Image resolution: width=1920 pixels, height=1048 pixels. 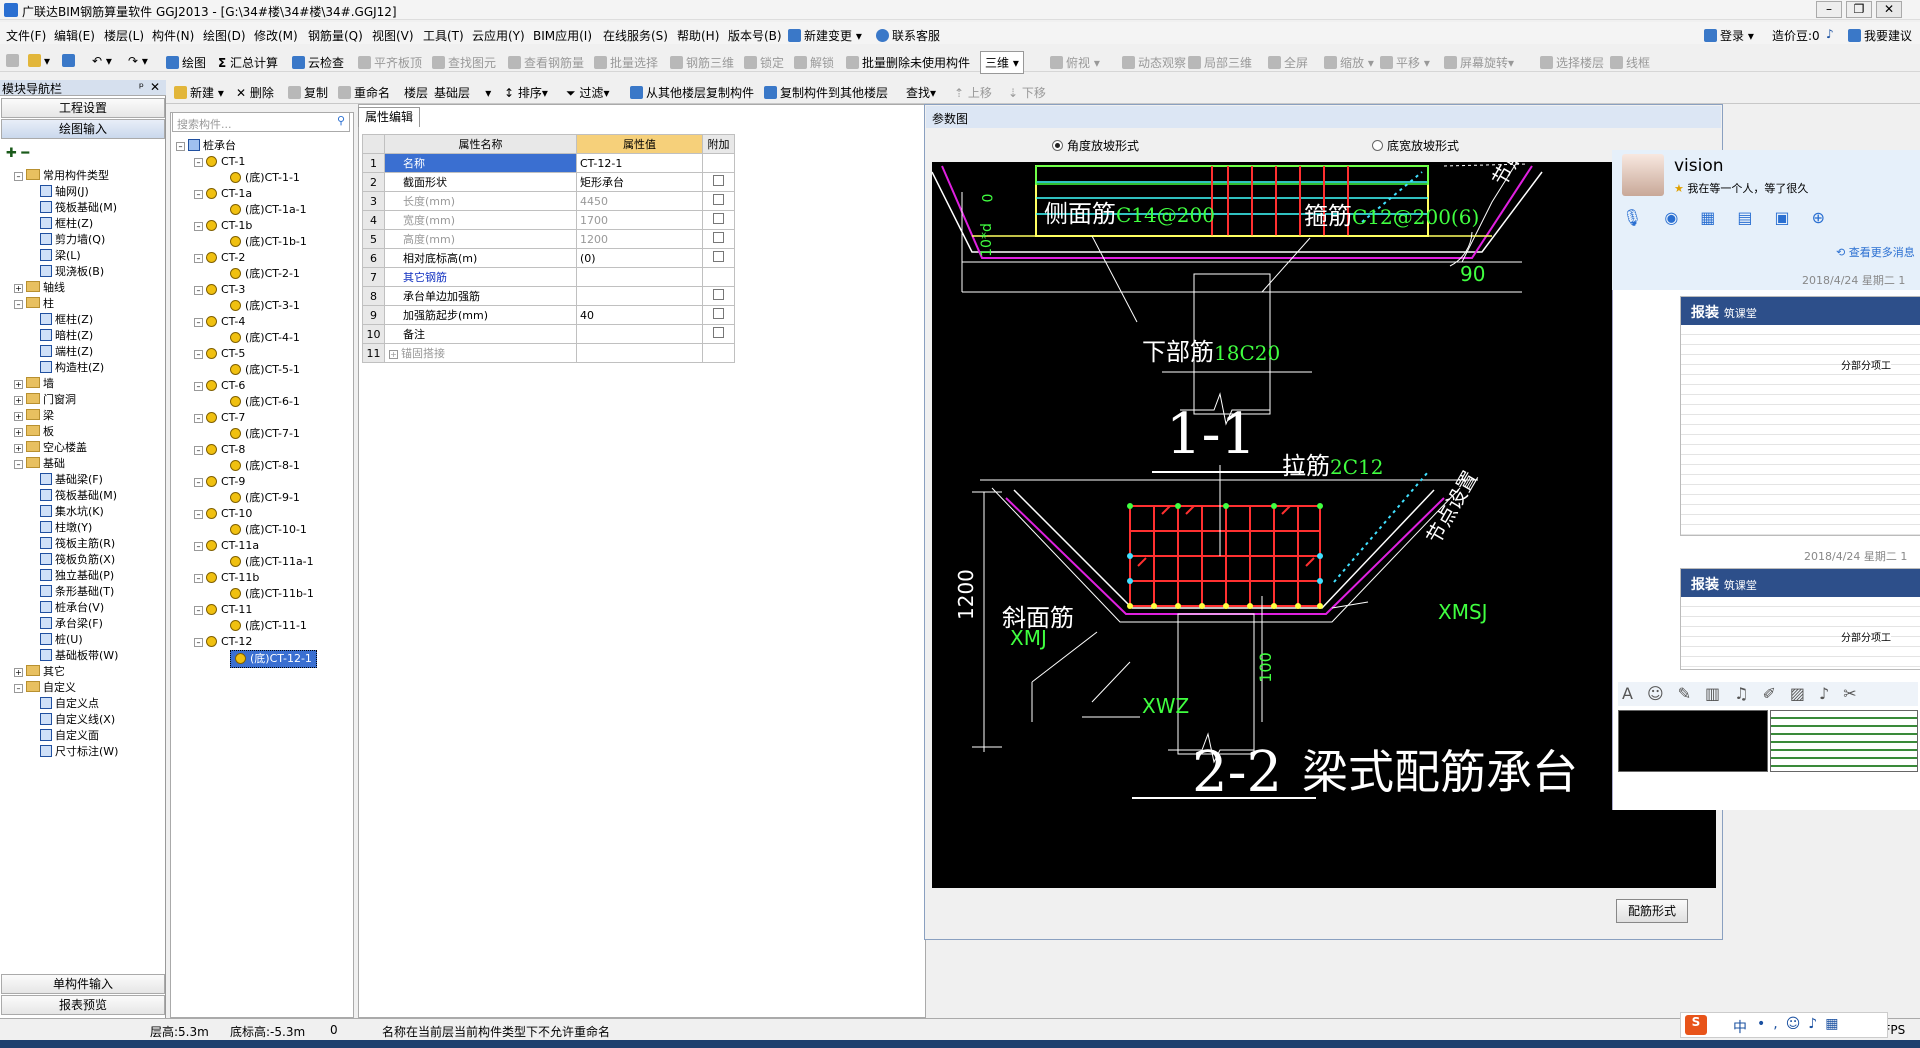 I want to click on nav-tree-item: 条形基础(T), so click(x=77, y=592).